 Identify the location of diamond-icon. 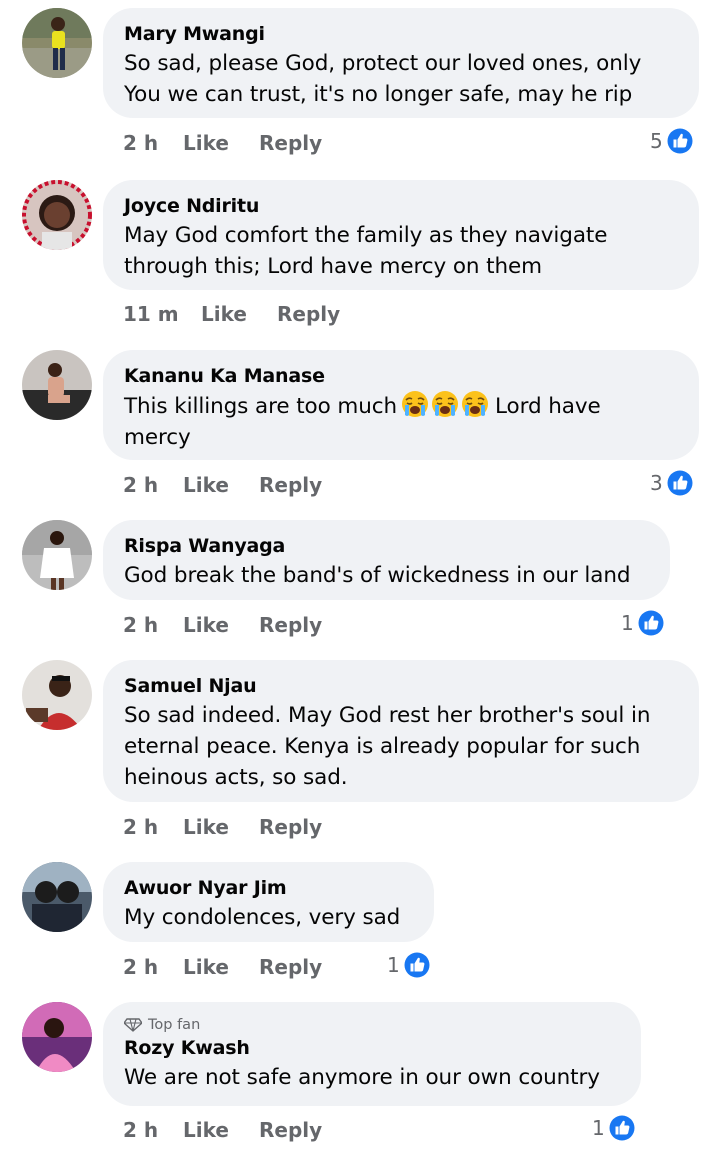
(133, 1025).